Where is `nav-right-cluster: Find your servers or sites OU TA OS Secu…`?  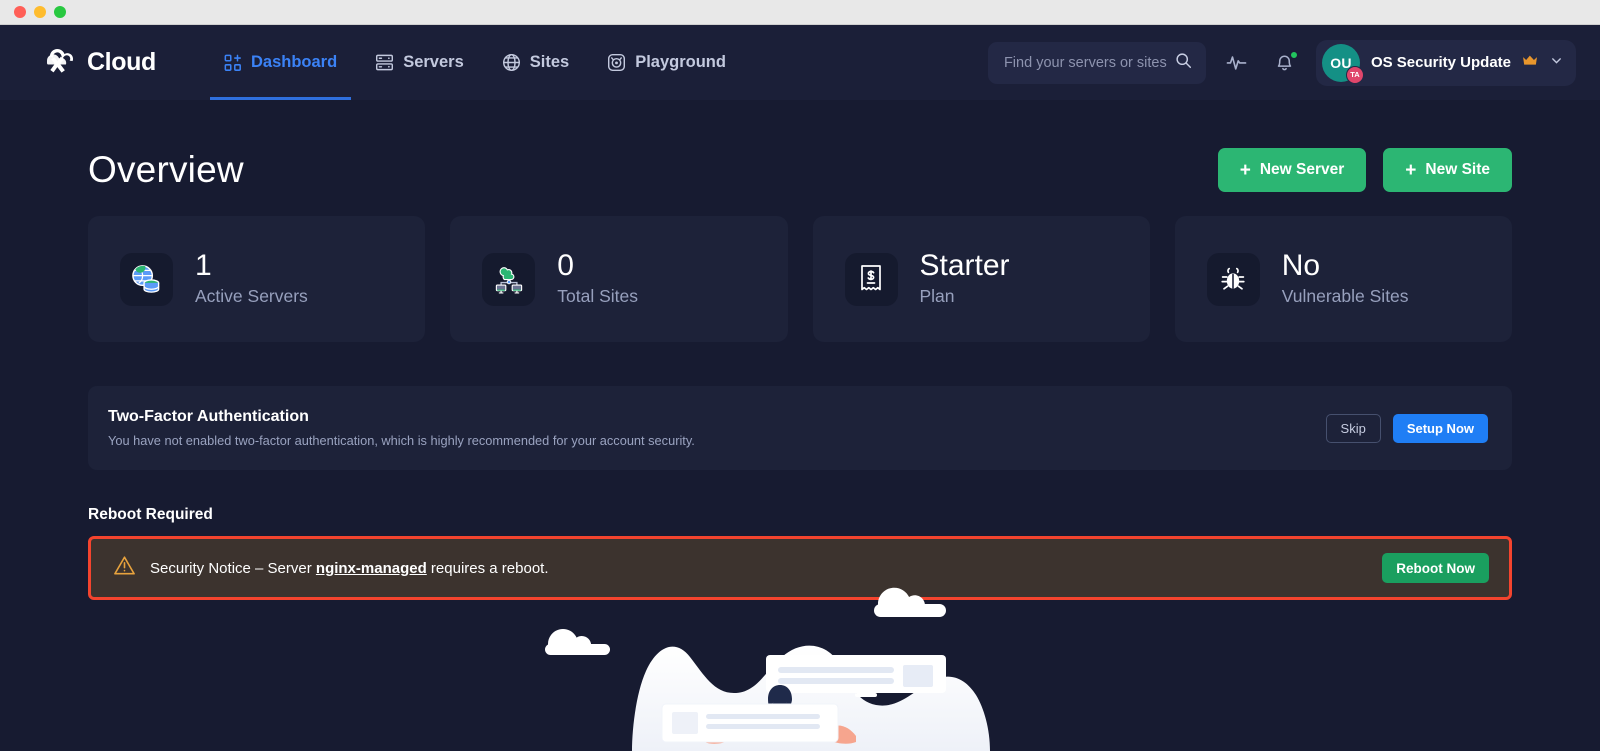 nav-right-cluster: Find your servers or sites OU TA OS Secu… is located at coordinates (1281, 62).